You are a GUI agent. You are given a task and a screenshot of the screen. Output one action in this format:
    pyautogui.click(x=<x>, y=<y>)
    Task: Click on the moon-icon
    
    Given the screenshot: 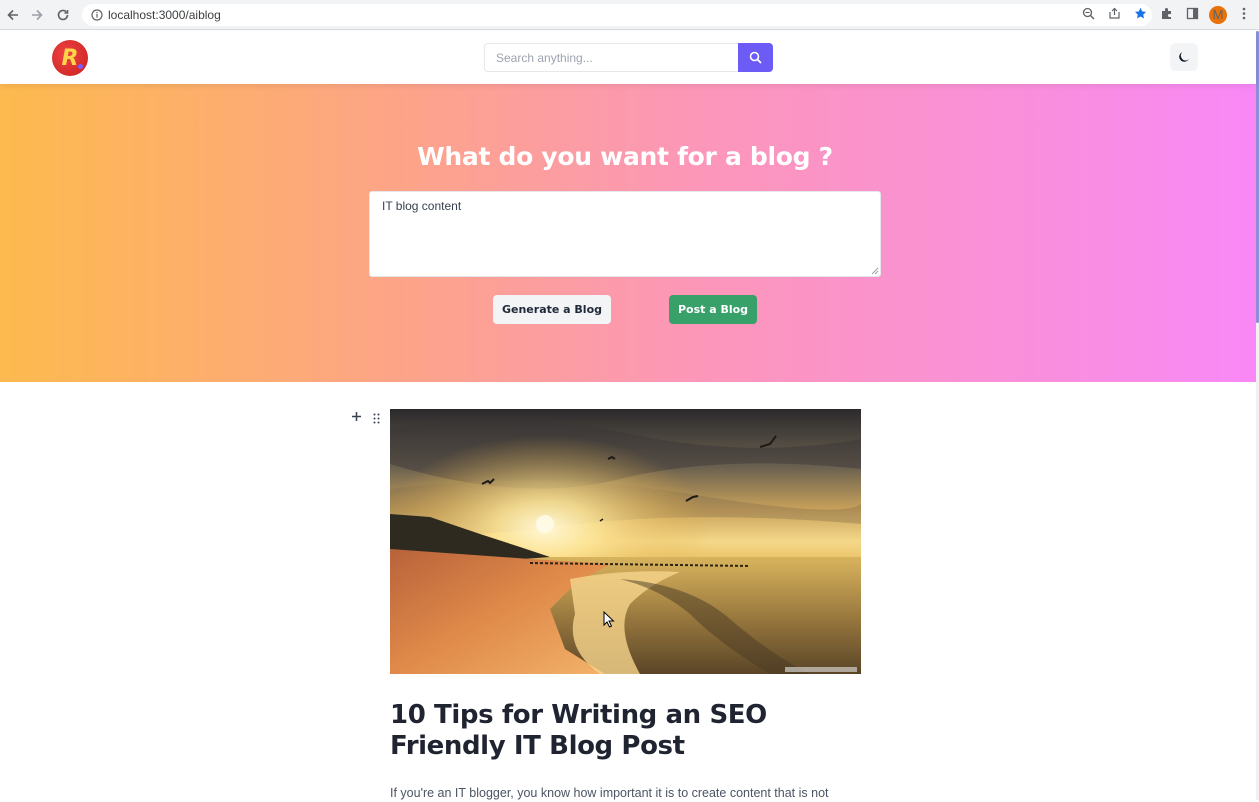 What is the action you would take?
    pyautogui.click(x=1184, y=57)
    